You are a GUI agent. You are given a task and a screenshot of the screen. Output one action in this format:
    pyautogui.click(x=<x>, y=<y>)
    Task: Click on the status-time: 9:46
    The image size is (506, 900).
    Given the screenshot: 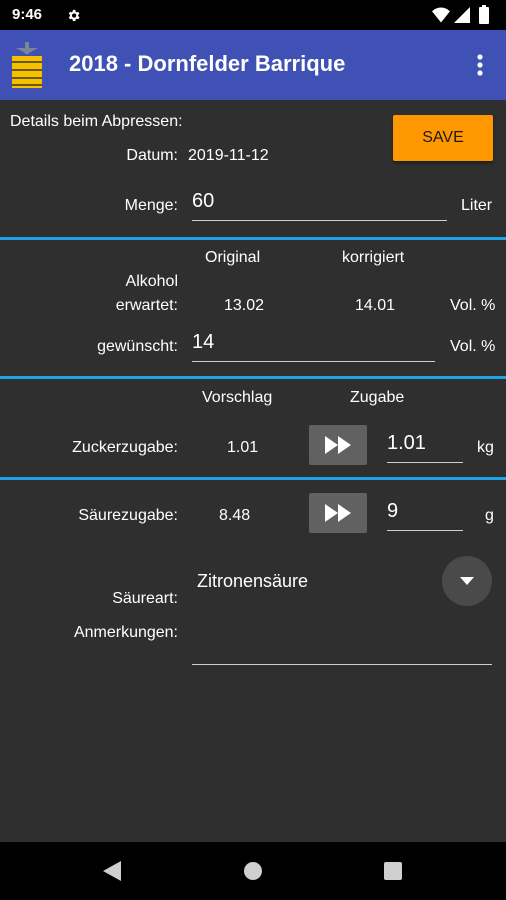 What is the action you would take?
    pyautogui.click(x=27, y=14)
    